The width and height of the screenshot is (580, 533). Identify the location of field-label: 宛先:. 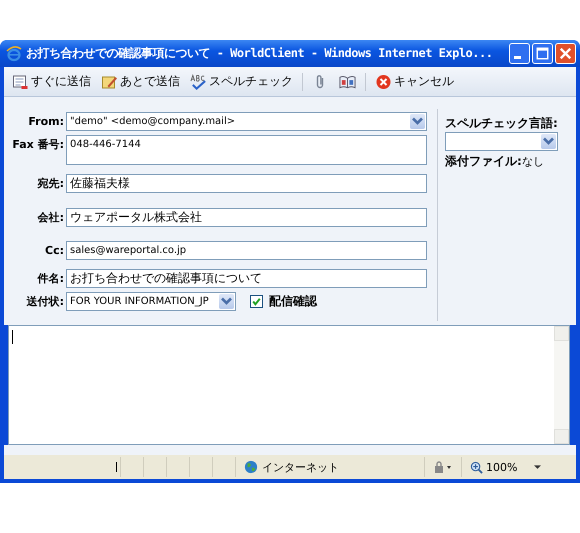
(50, 184).